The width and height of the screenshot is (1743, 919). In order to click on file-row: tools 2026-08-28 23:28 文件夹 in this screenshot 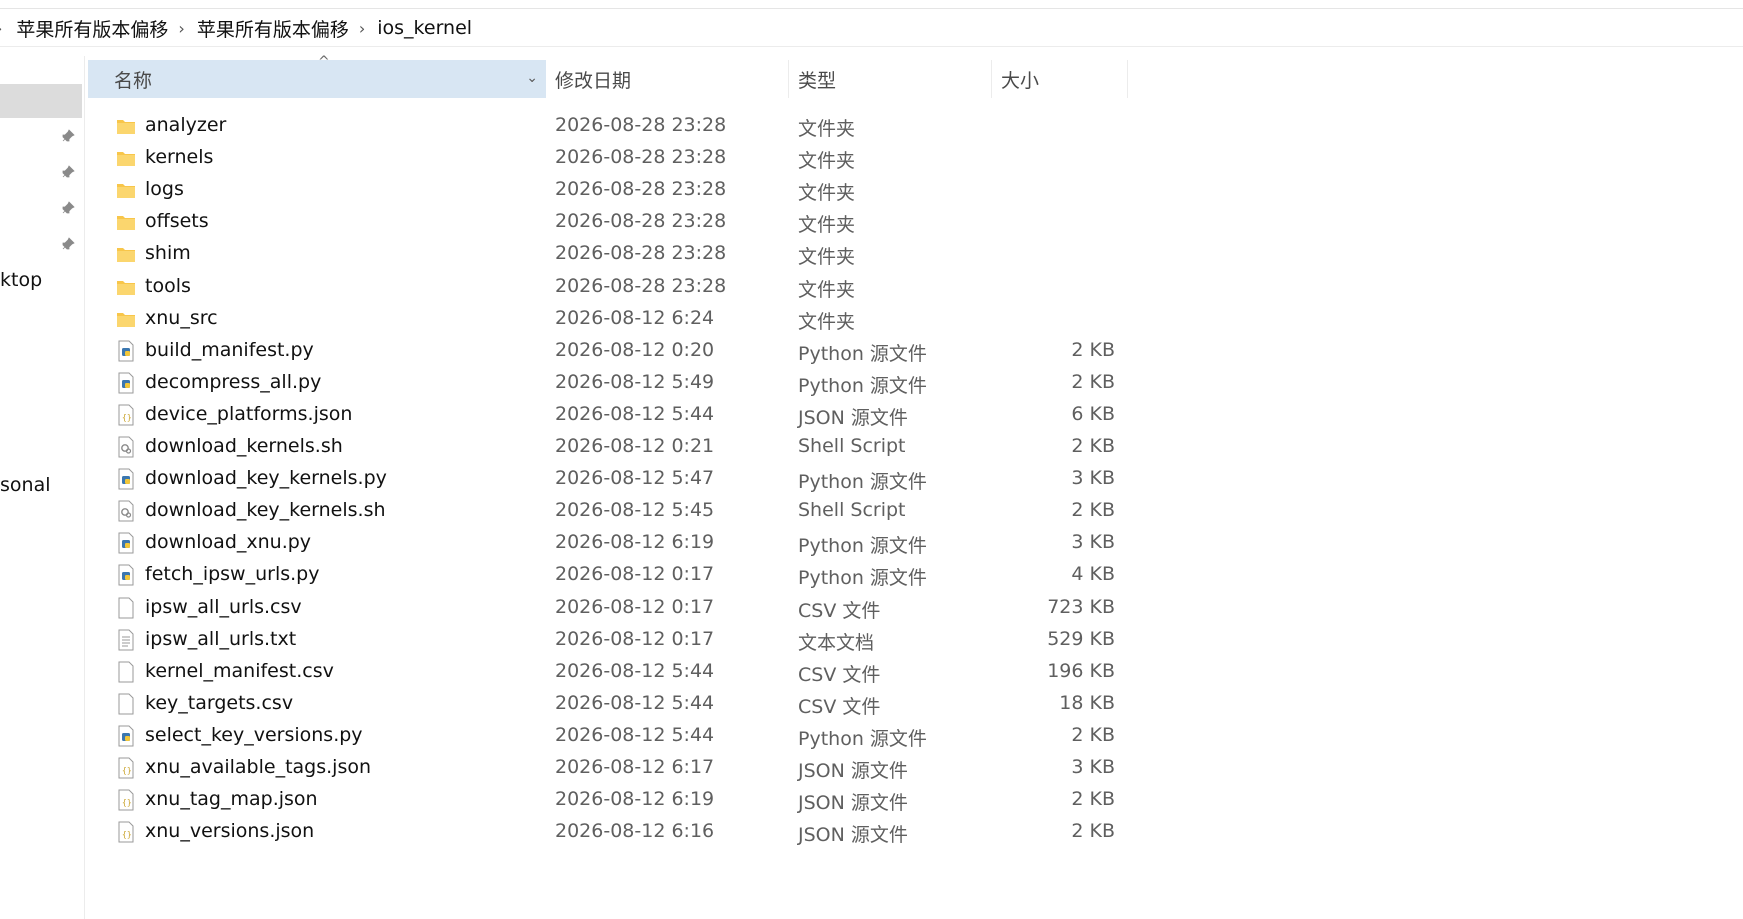, I will do `click(608, 287)`.